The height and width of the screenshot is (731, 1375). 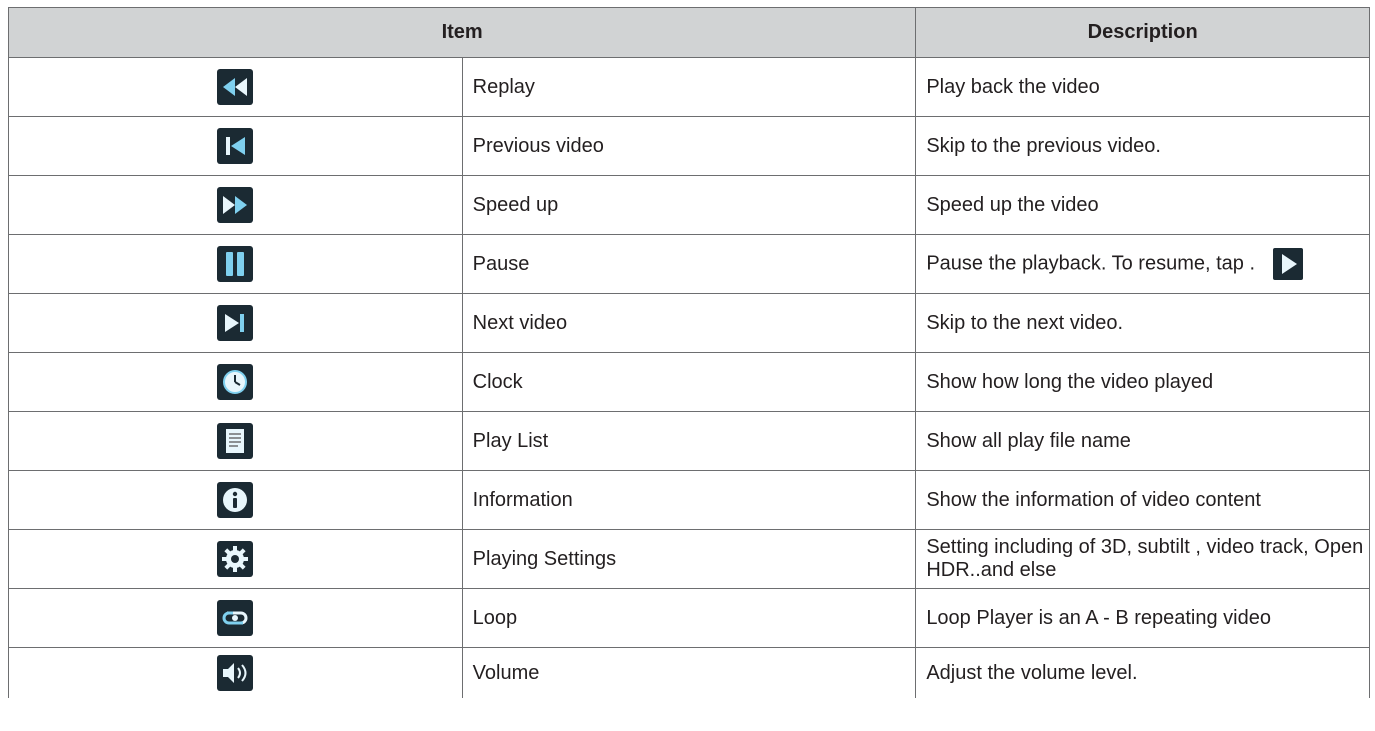 I want to click on row-name: Pause, so click(x=689, y=264).